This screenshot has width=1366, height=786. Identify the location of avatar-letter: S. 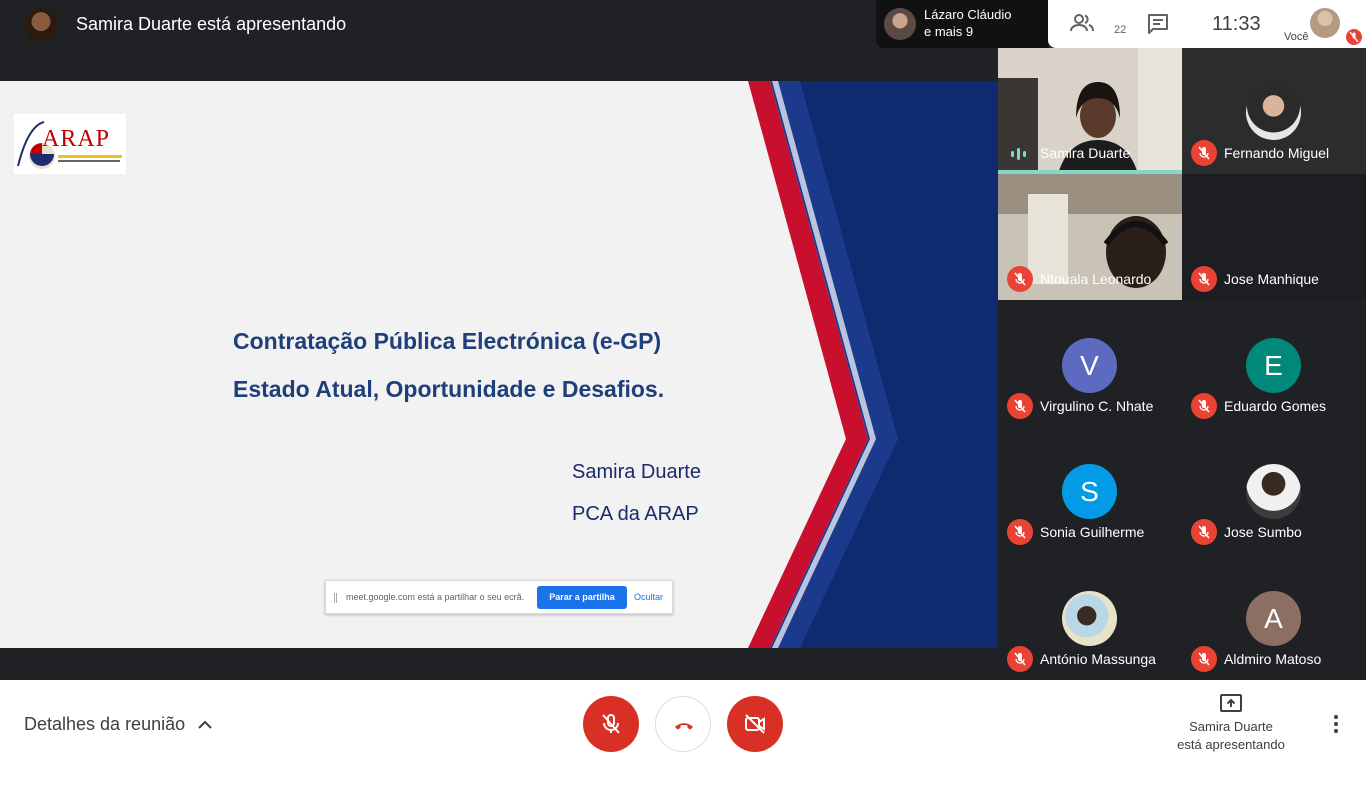
(1089, 491).